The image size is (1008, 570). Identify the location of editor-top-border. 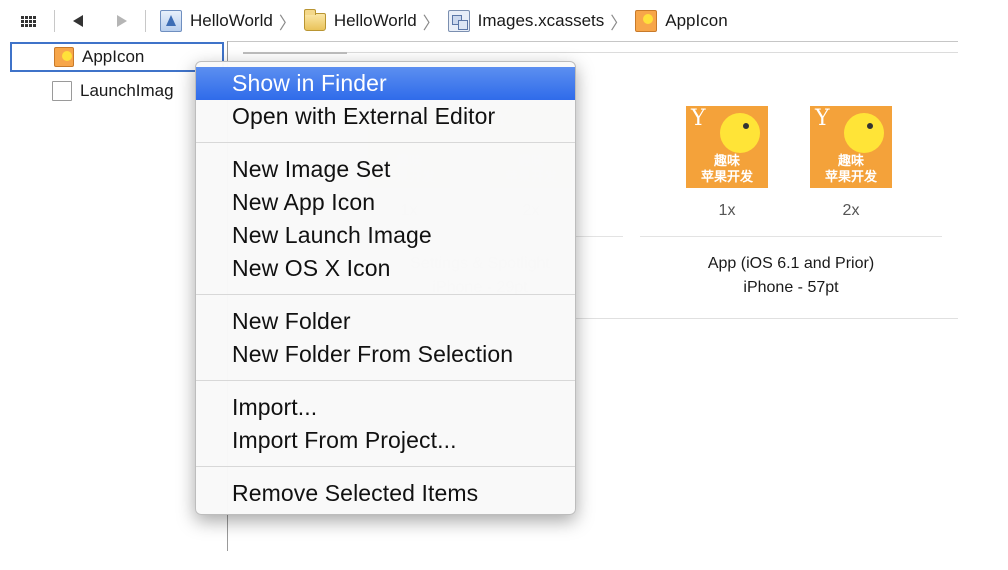
(593, 41).